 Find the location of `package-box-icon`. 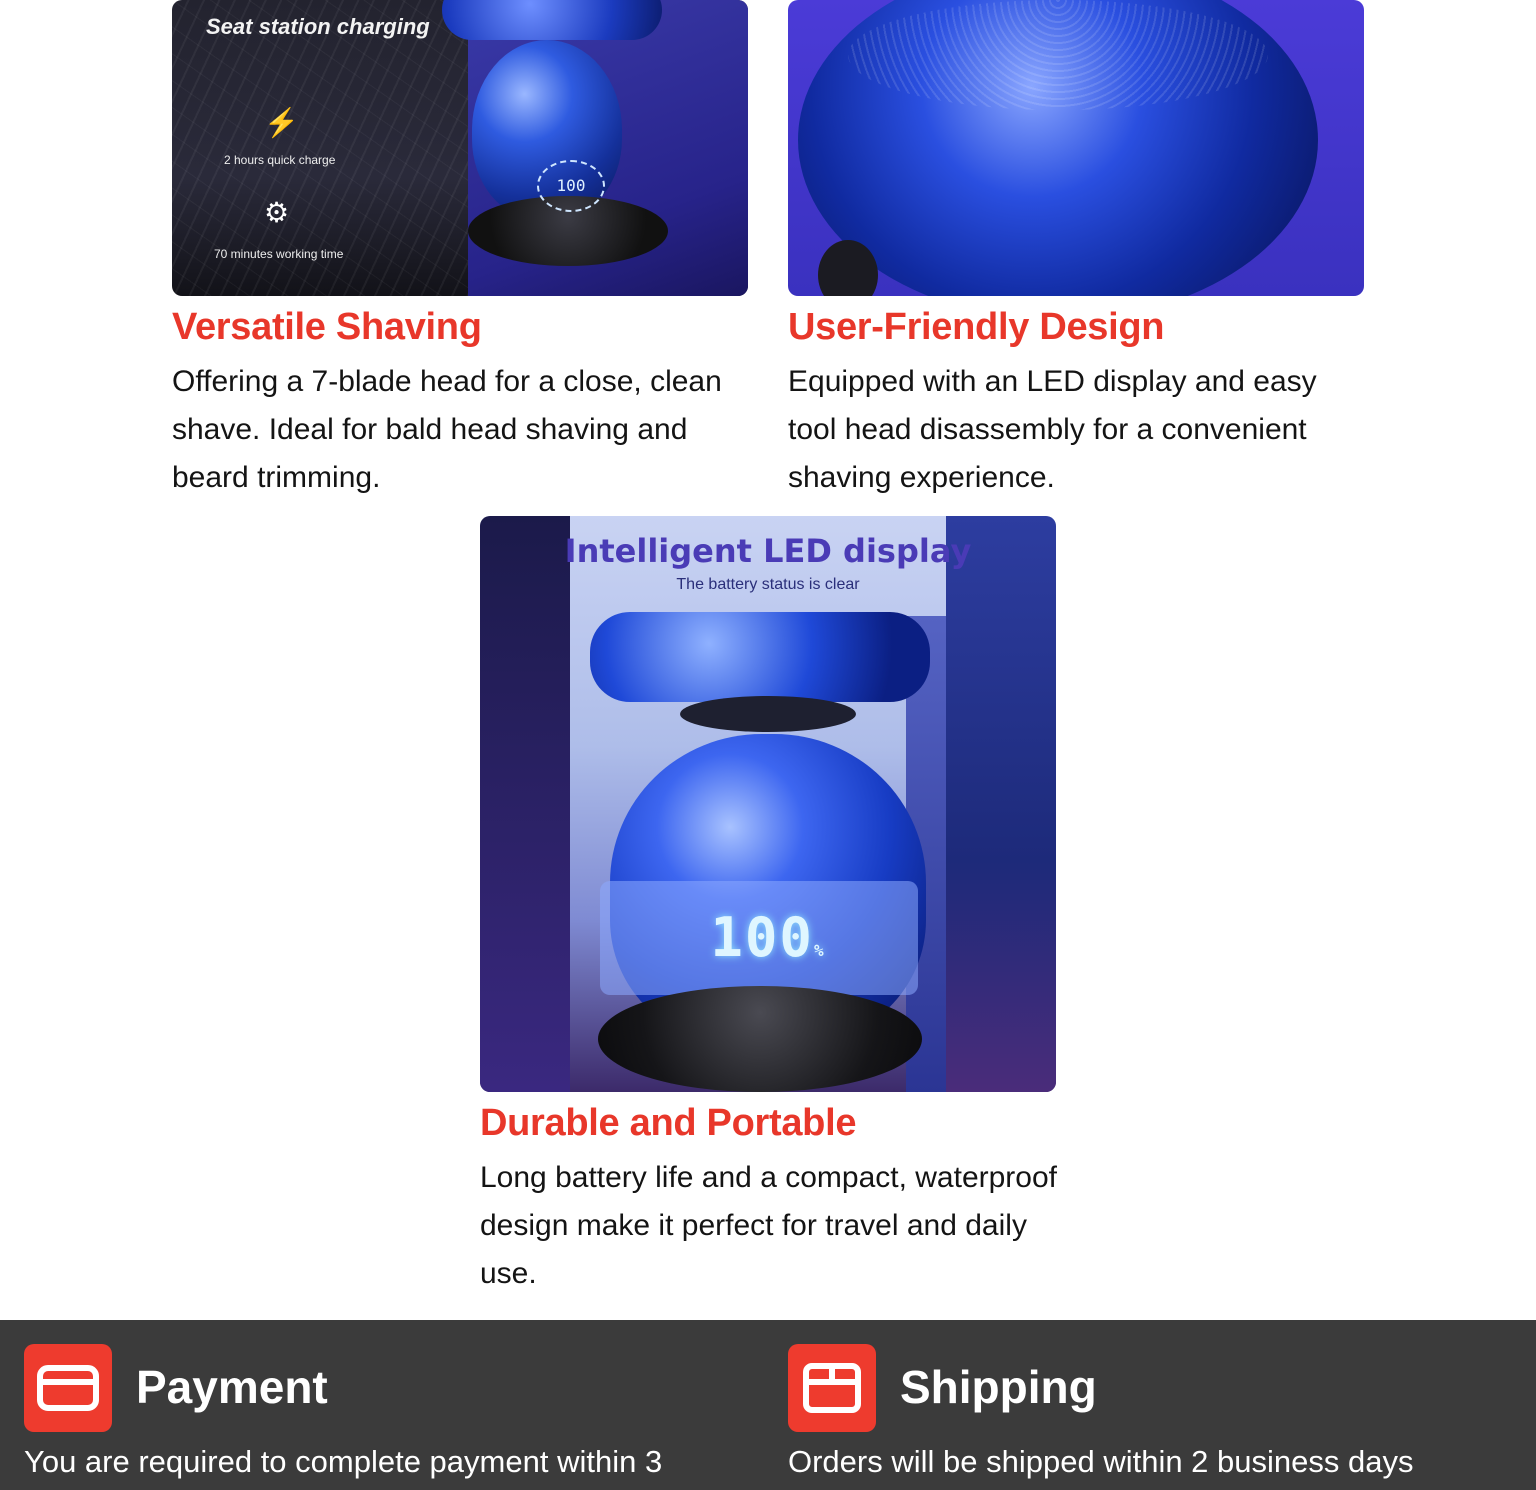

package-box-icon is located at coordinates (832, 1388).